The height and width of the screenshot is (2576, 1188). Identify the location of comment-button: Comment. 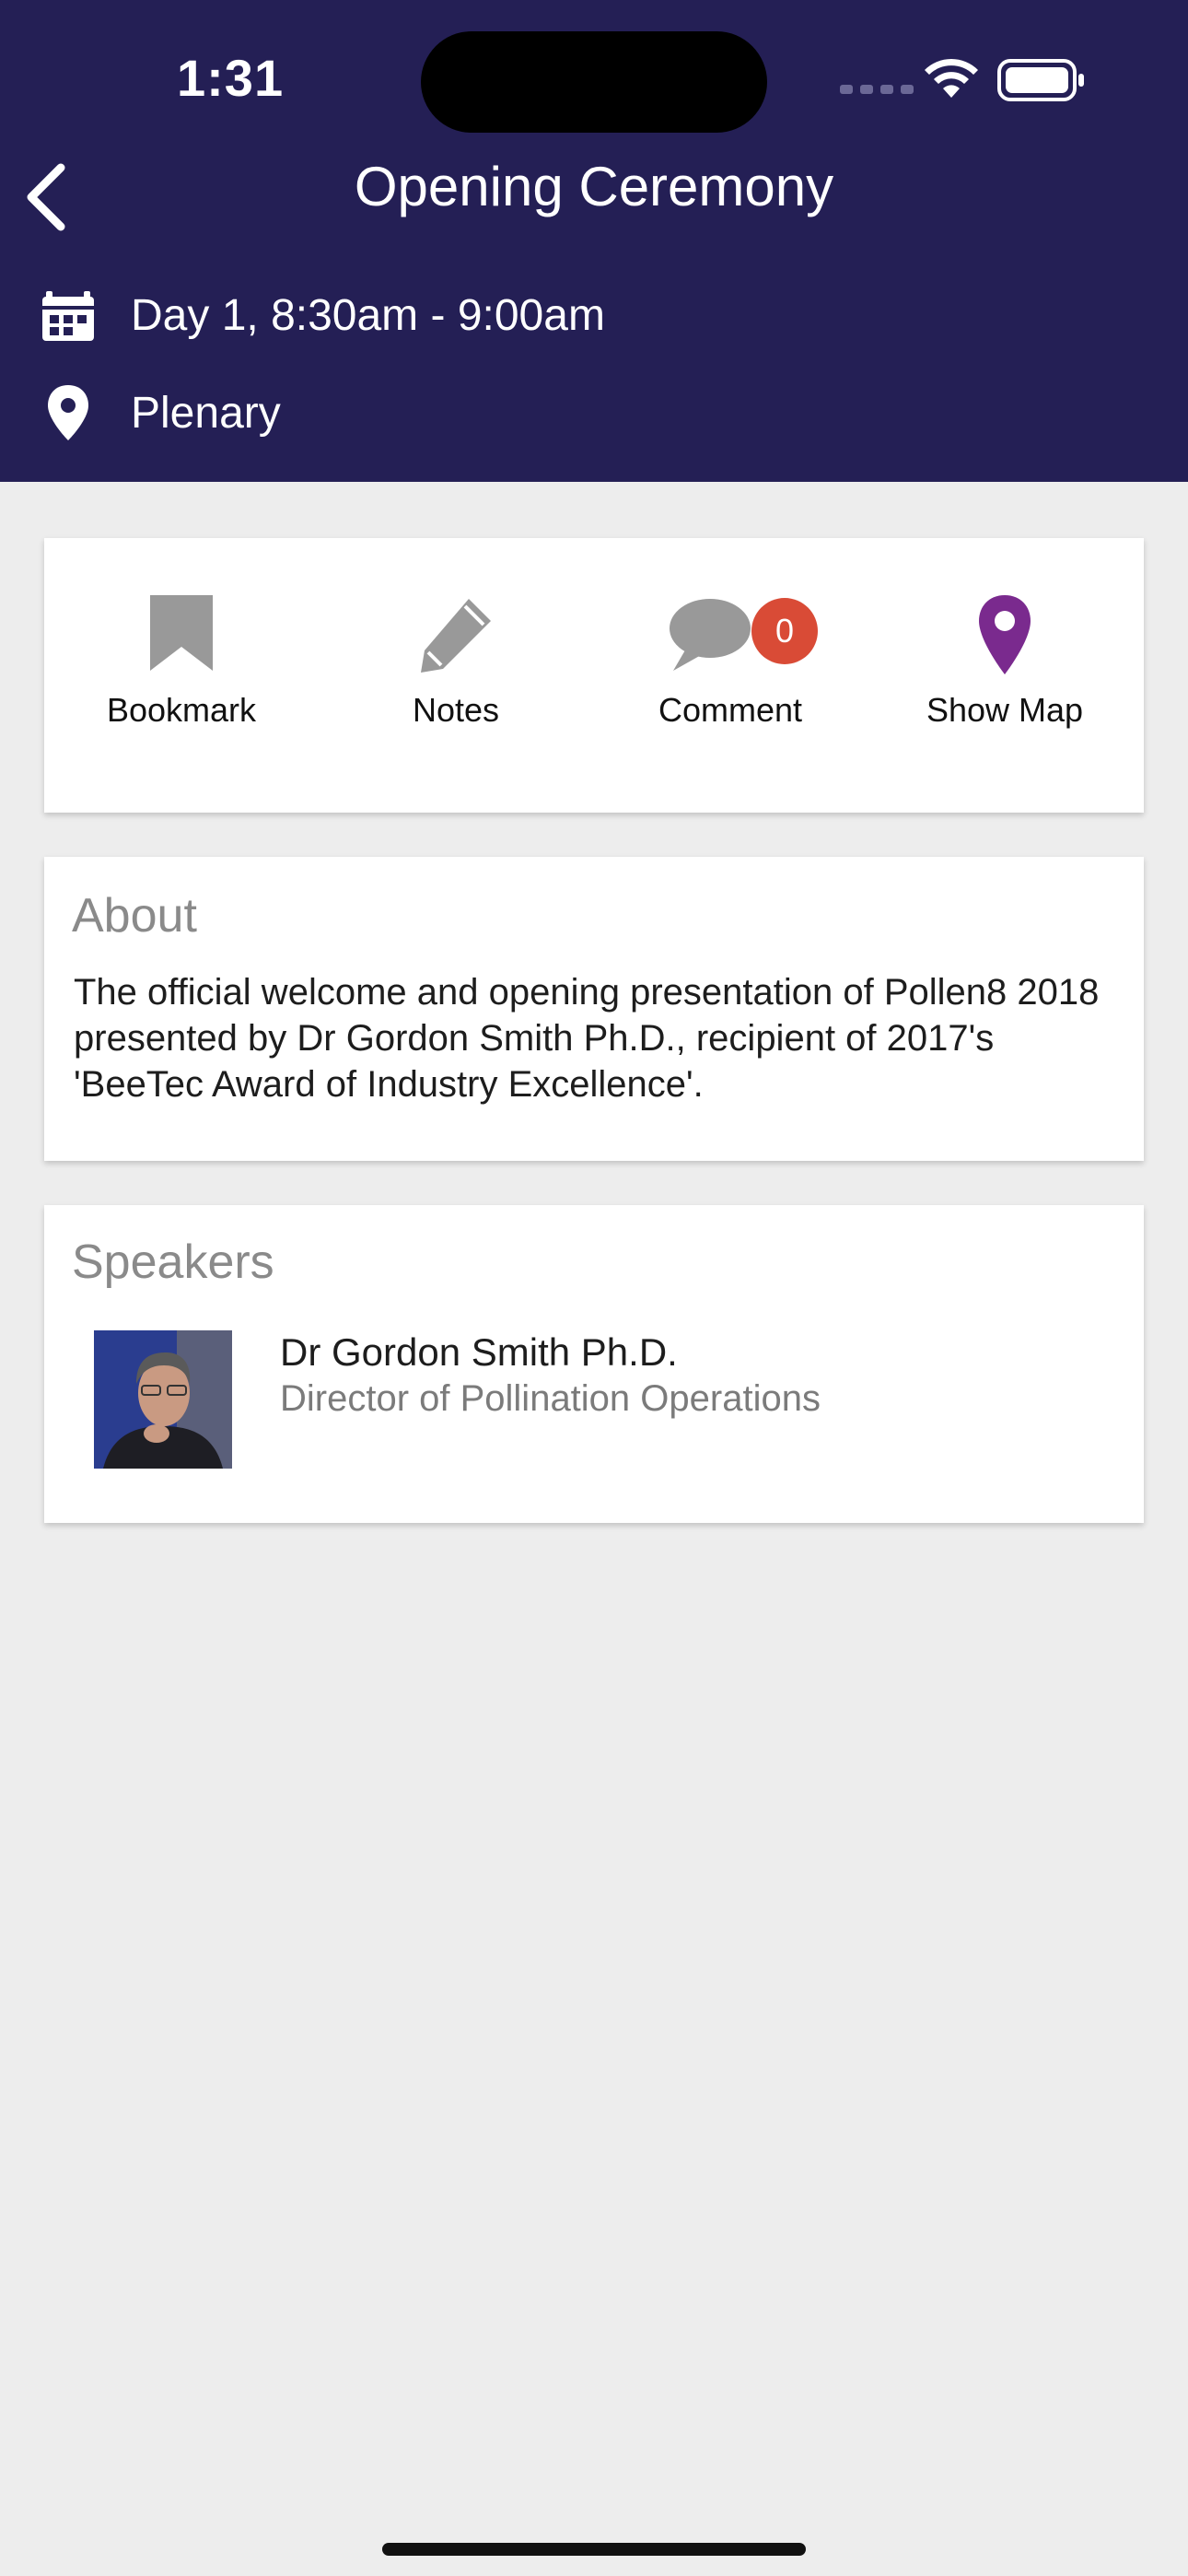
(730, 675).